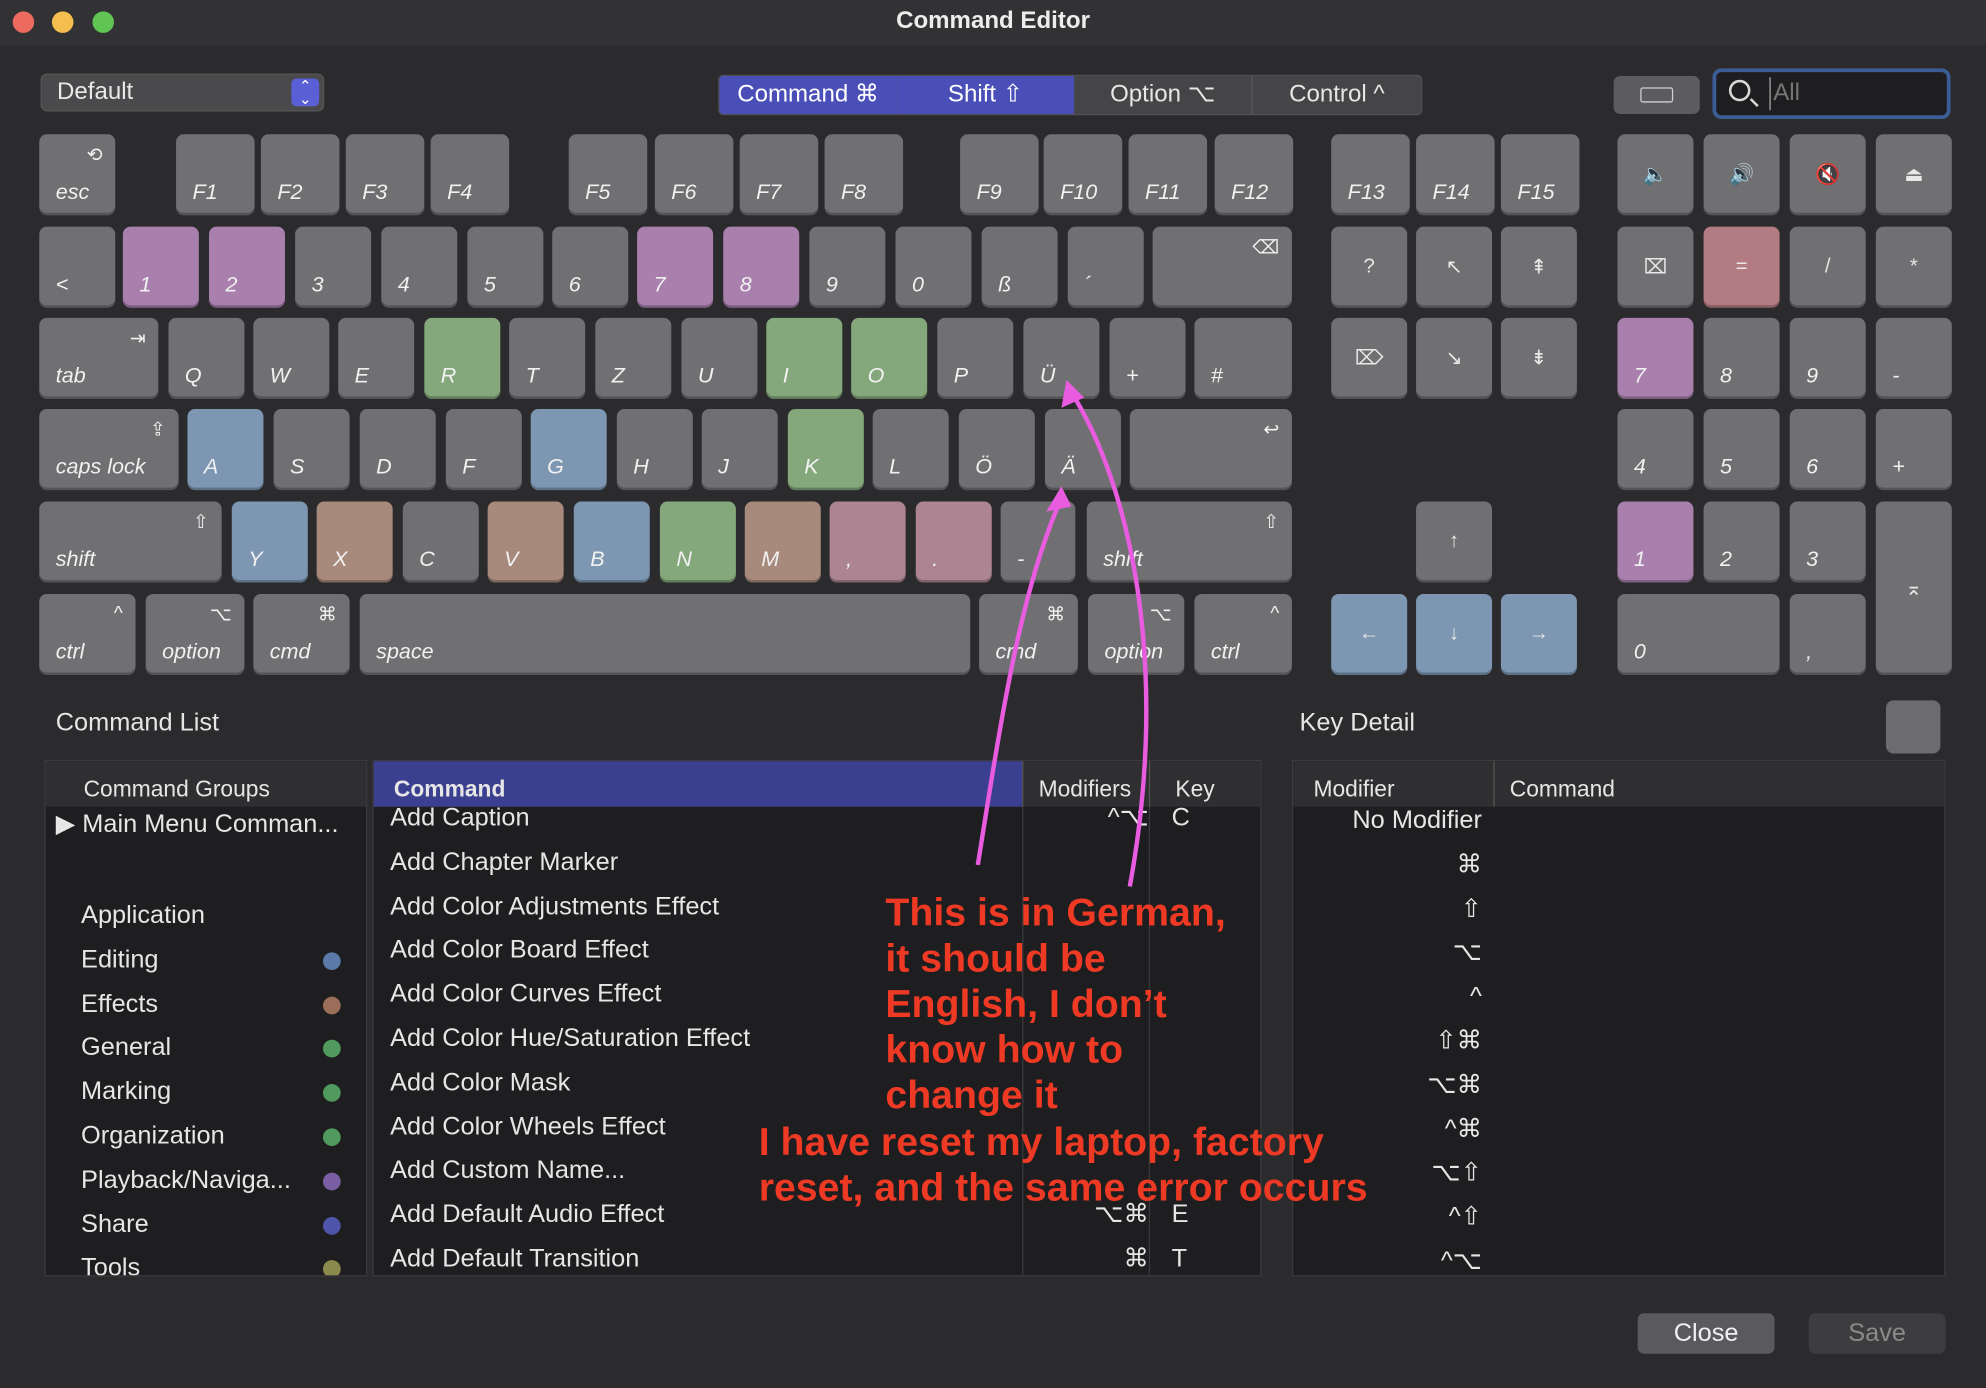  Describe the element at coordinates (1019, 267) in the screenshot. I see `key-ß: ß` at that location.